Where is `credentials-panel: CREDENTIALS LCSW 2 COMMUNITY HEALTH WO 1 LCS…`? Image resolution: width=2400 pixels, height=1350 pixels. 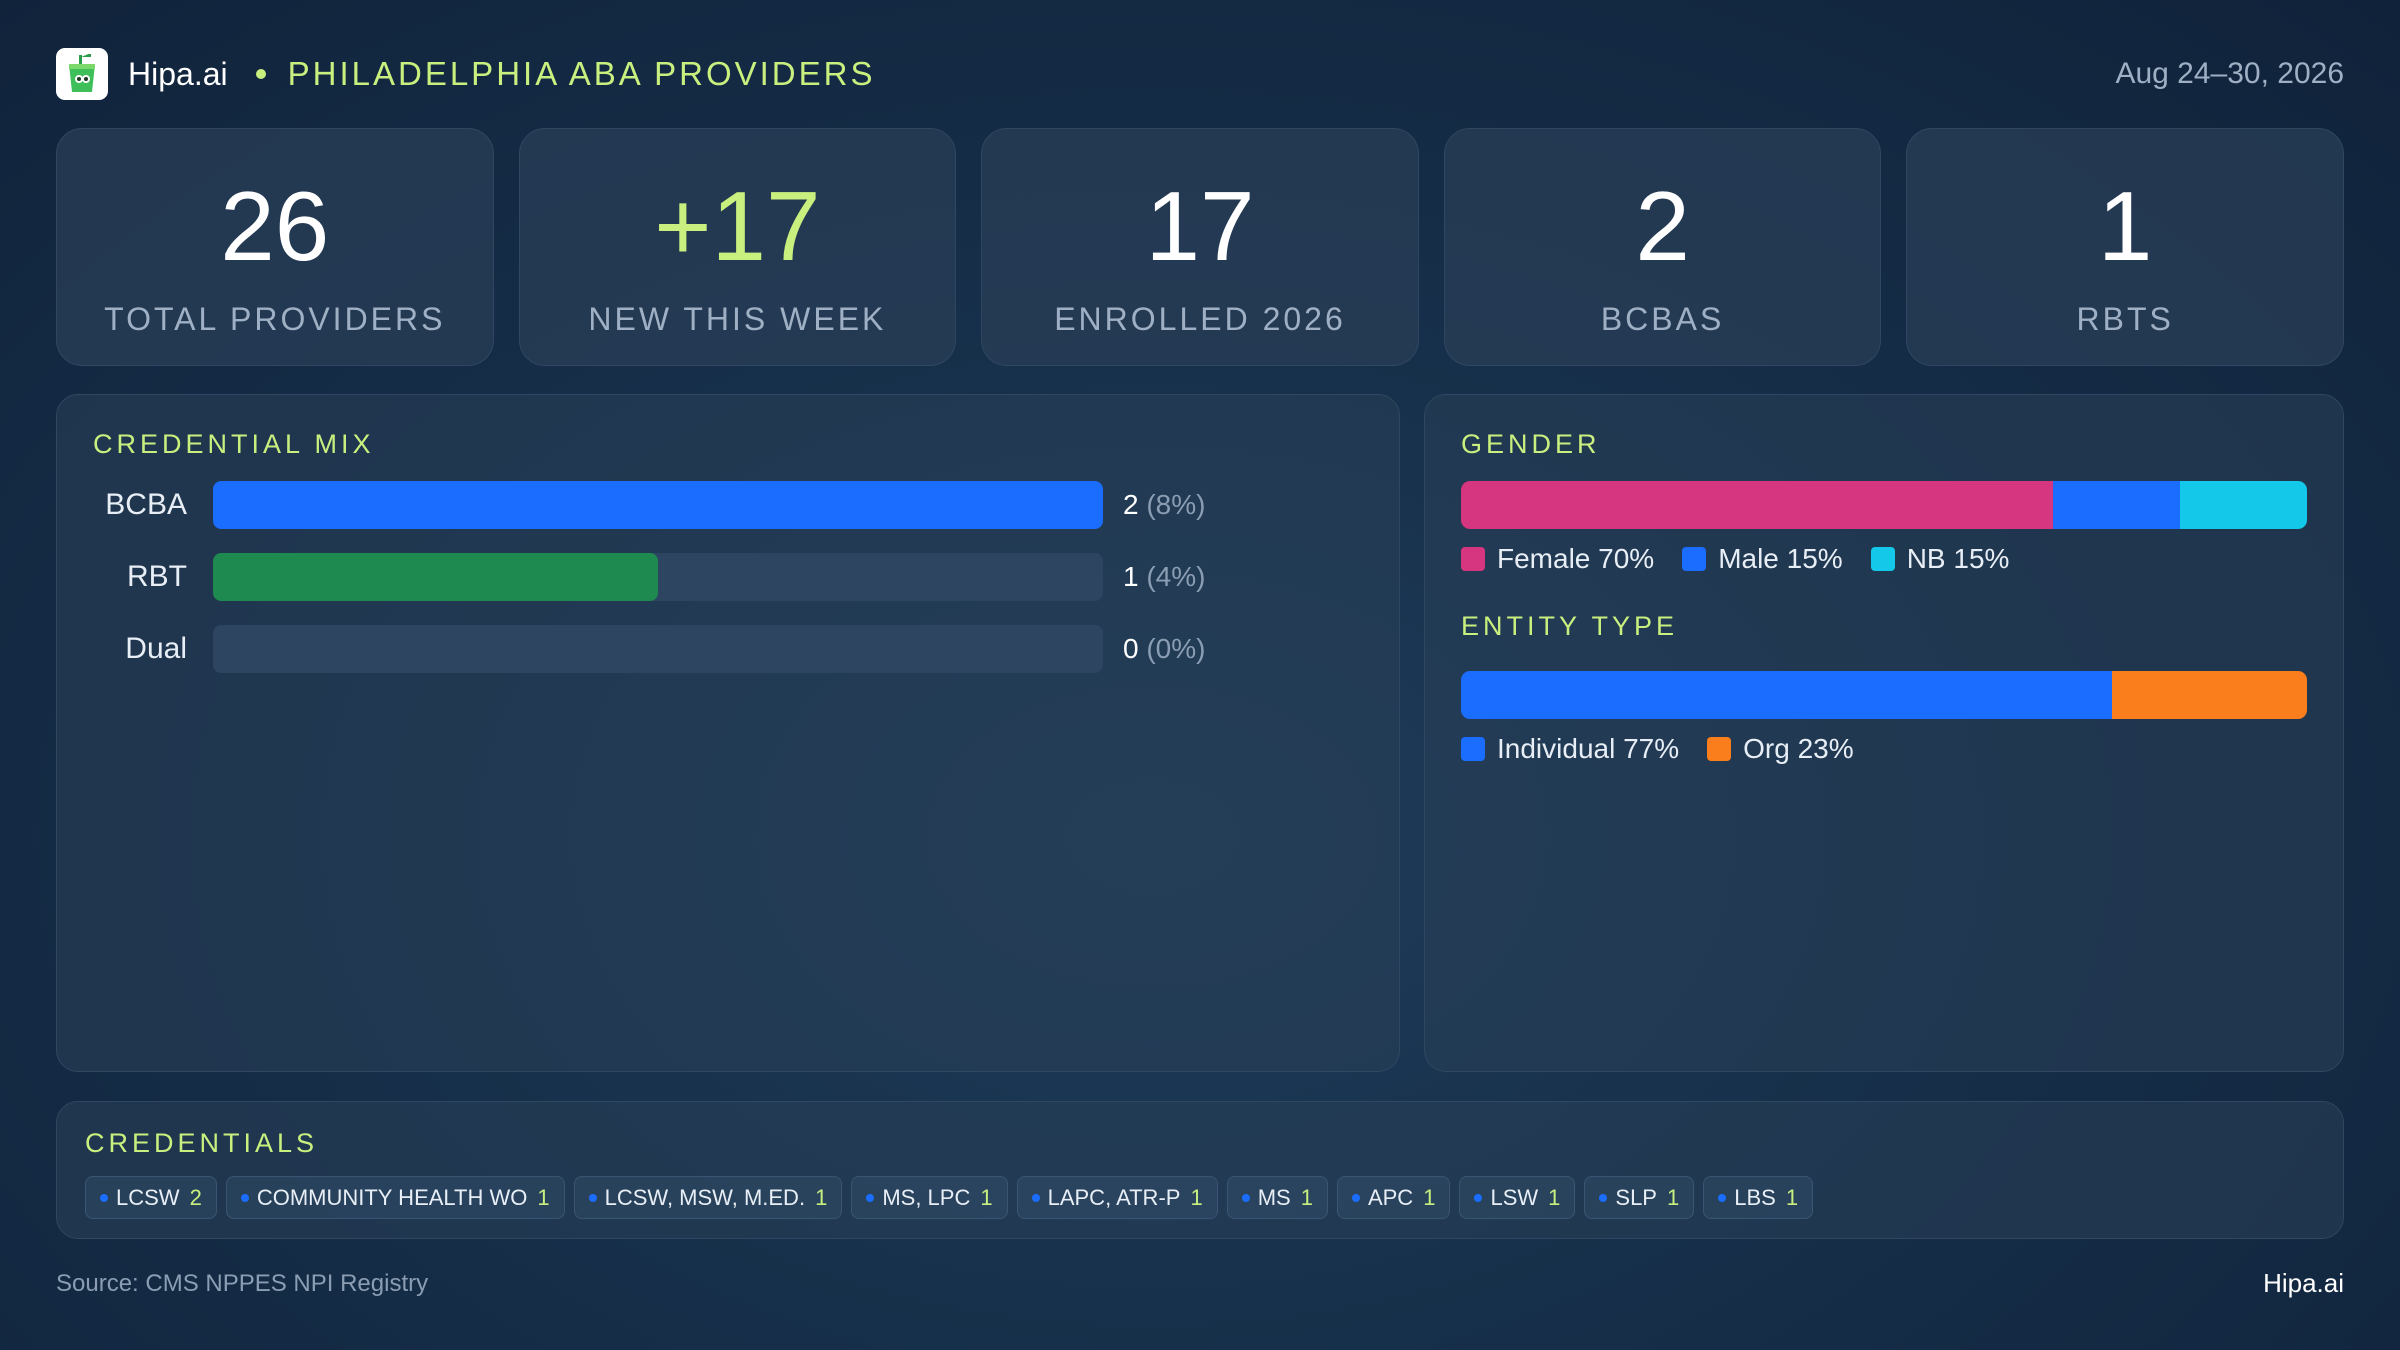
credentials-panel: CREDENTIALS LCSW 2 COMMUNITY HEALTH WO 1 LCS… is located at coordinates (1200, 1170).